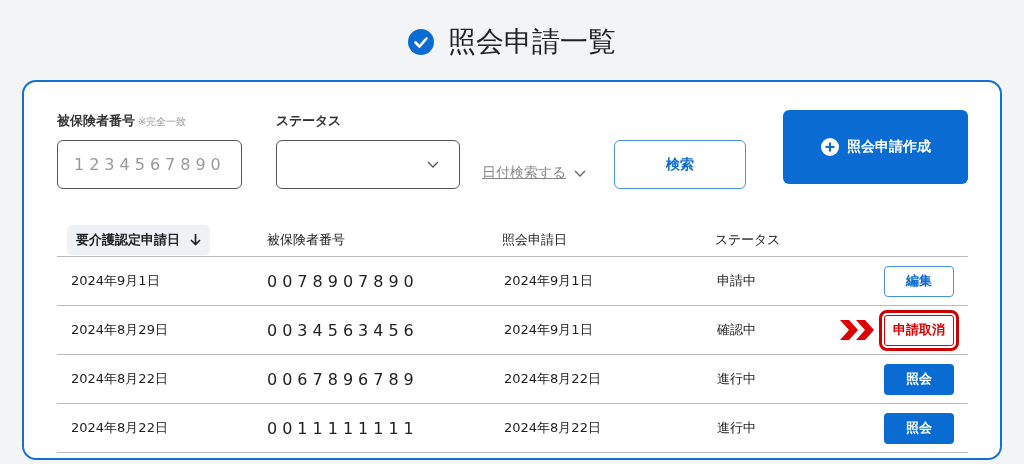 The width and height of the screenshot is (1024, 464). Describe the element at coordinates (343, 330) in the screenshot. I see `table-cell-text: 0034563456` at that location.